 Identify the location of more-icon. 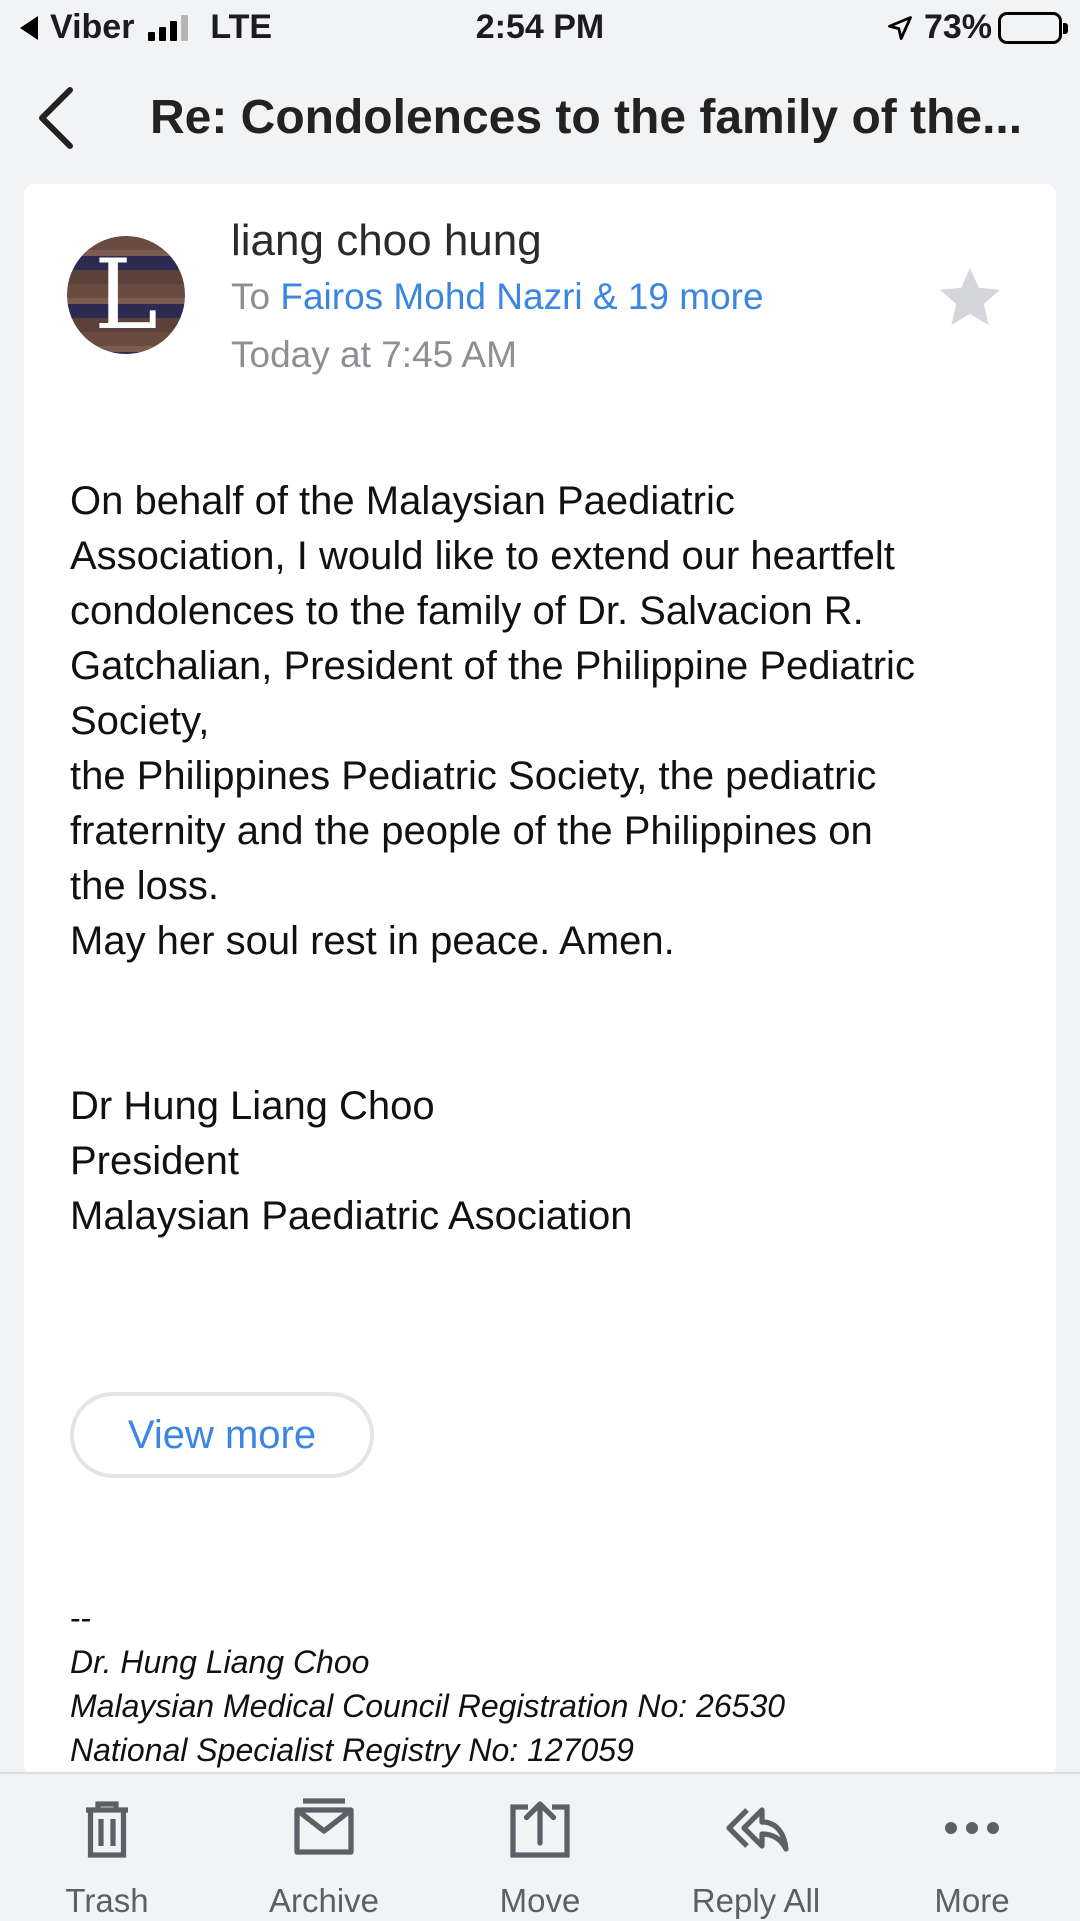
(972, 1828).